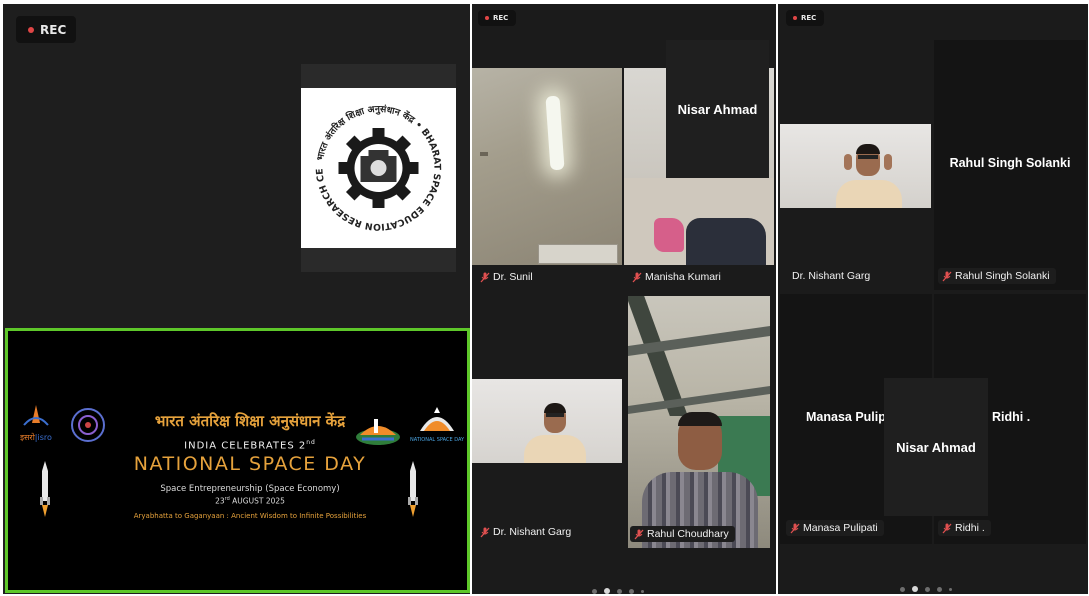  Describe the element at coordinates (44, 437) in the screenshot. I see `isro-latin-text: isro` at that location.